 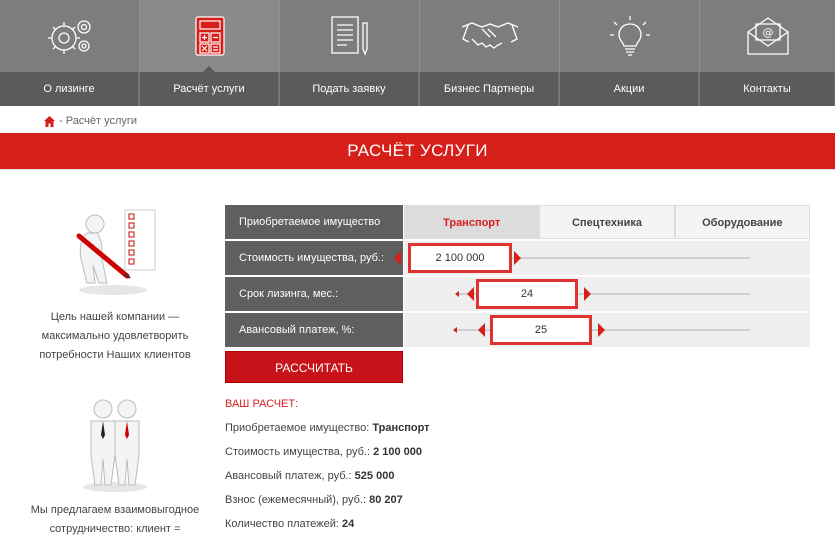 What do you see at coordinates (425, 476) in the screenshot?
I see `result-advance: Авансовый платеж, руб.: 525 000` at bounding box center [425, 476].